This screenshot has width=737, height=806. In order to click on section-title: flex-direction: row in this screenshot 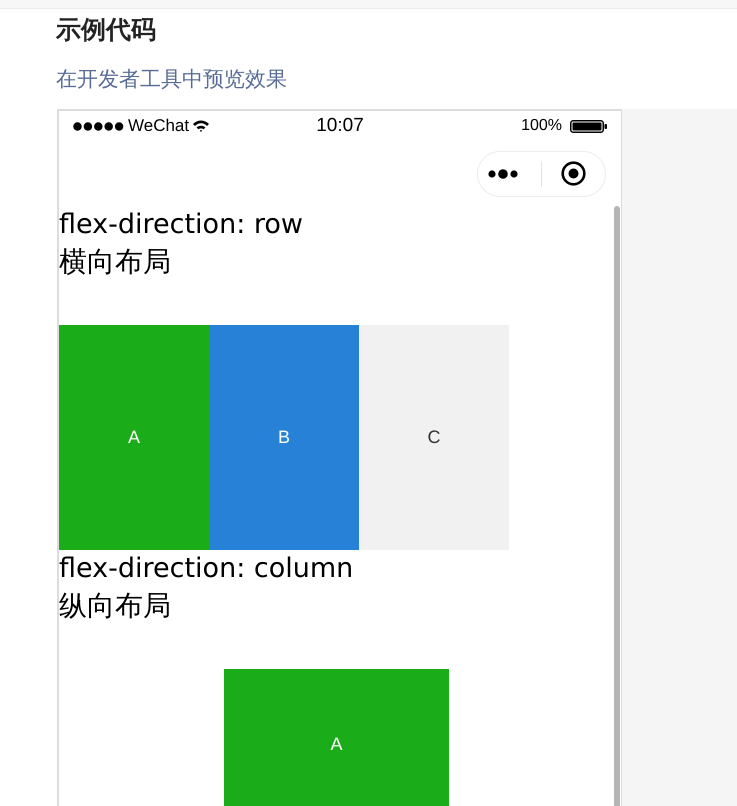, I will do `click(181, 225)`.